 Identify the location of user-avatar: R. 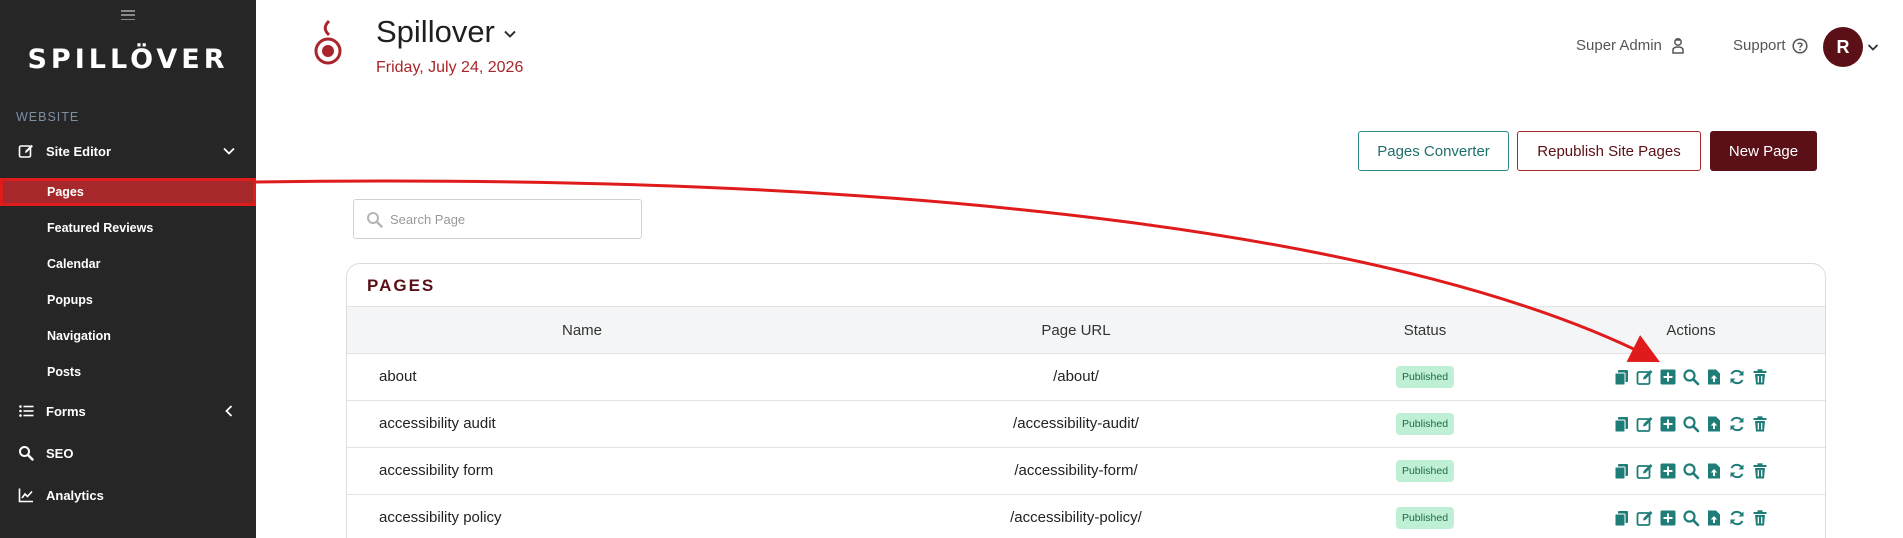
(1843, 47).